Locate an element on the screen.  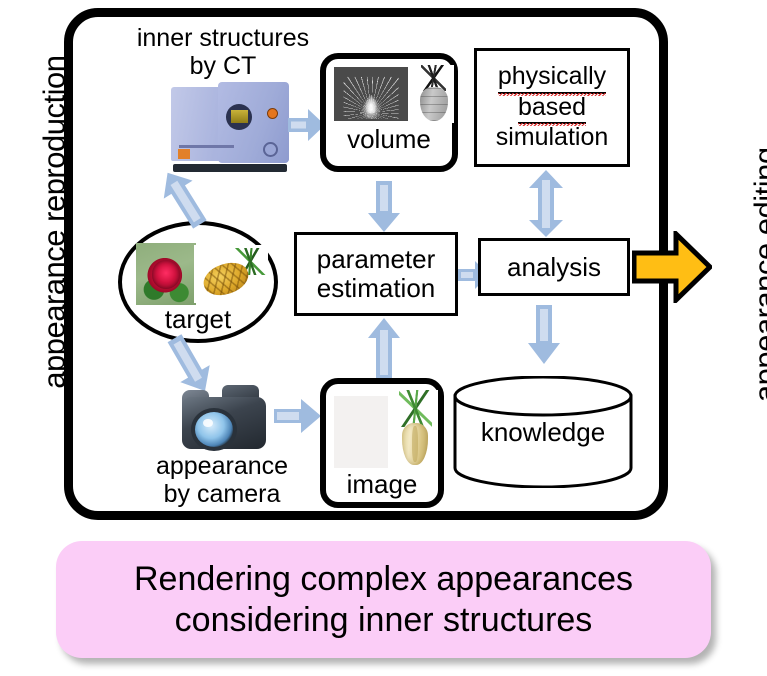
camera-icon is located at coordinates (224, 418).